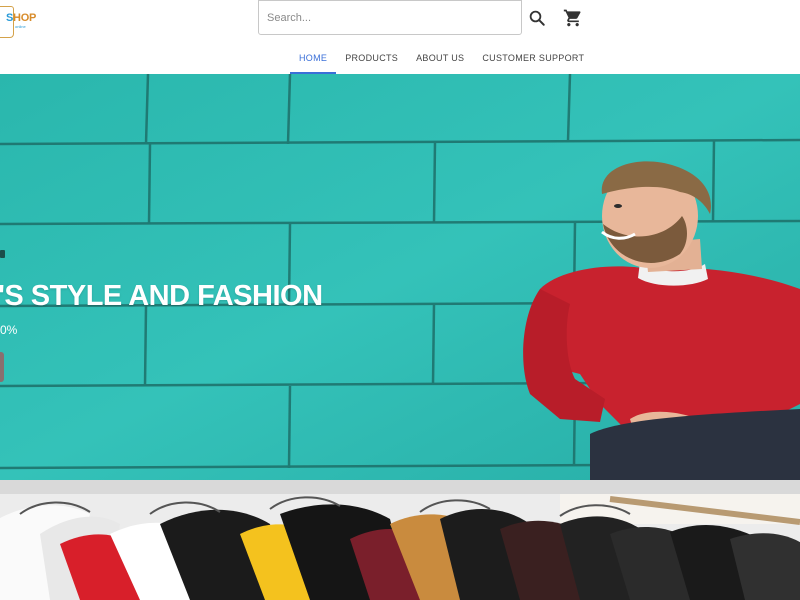 Image resolution: width=800 pixels, height=600 pixels. What do you see at coordinates (2, 367) in the screenshot?
I see `hero-shop-button` at bounding box center [2, 367].